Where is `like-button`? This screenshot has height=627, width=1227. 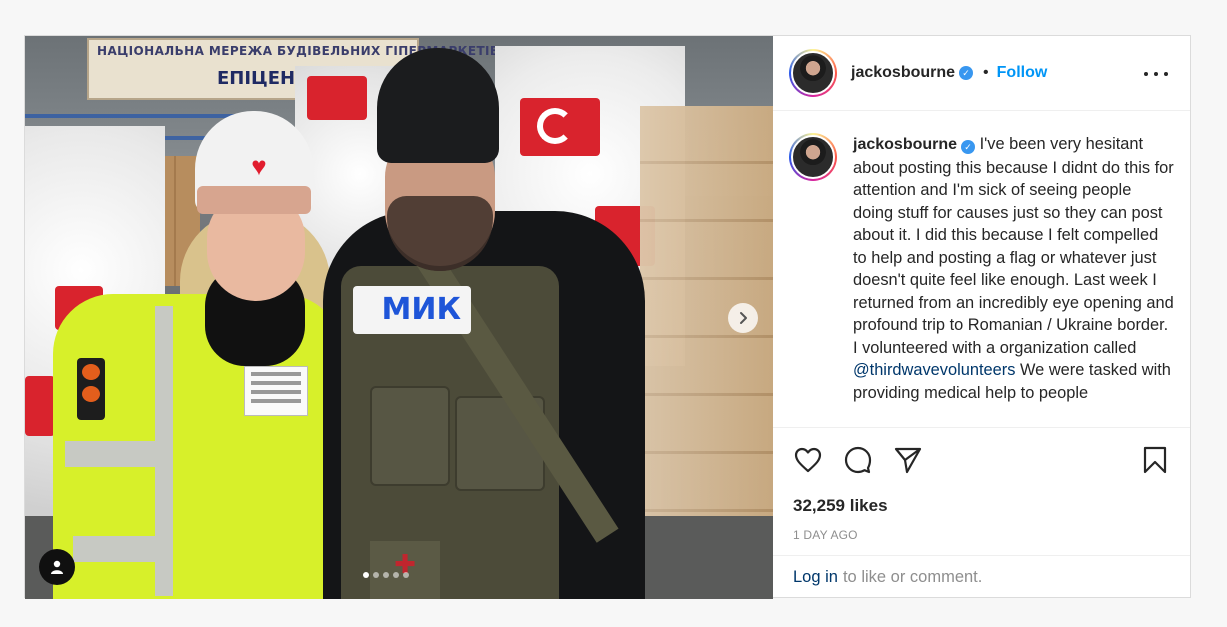
like-button is located at coordinates (808, 460).